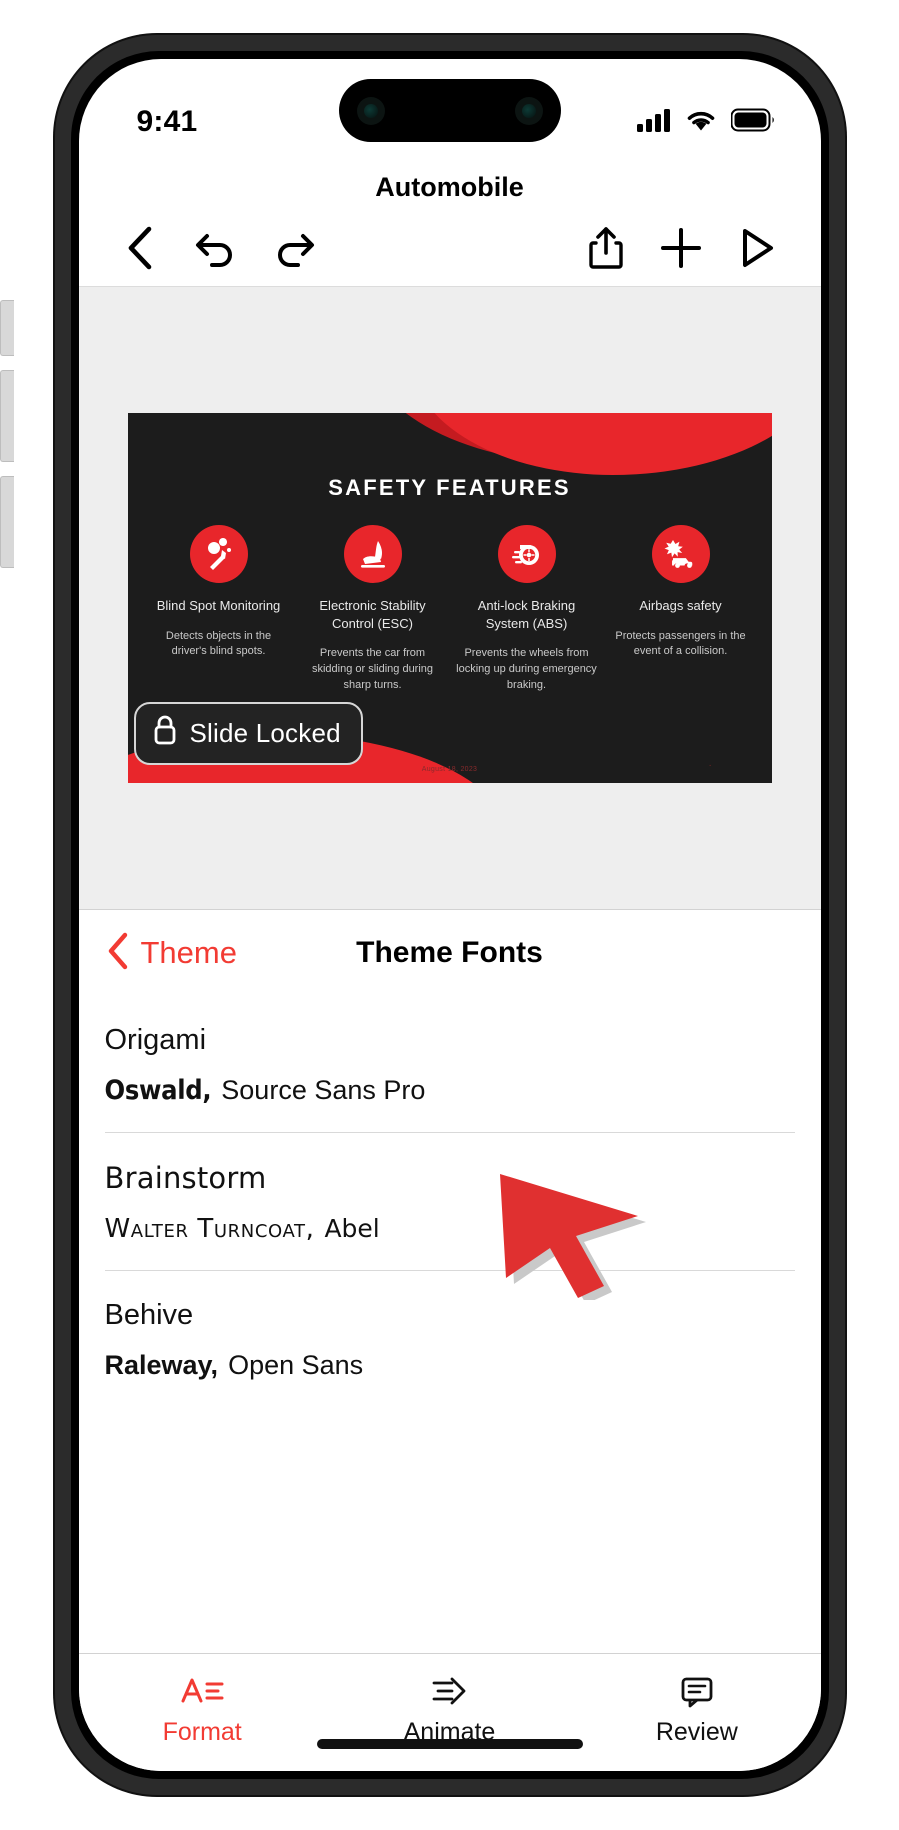 The height and width of the screenshot is (1830, 899). I want to click on front-camera-lens-icon, so click(370, 110).